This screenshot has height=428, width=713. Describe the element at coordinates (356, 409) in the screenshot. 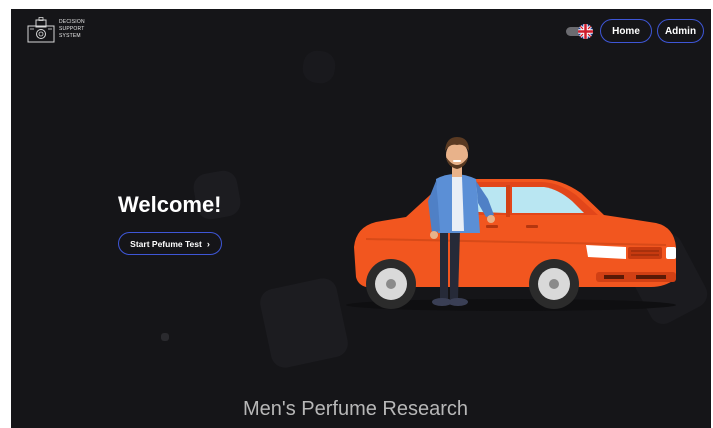

I see `section-title: Men's Perfume Research` at that location.